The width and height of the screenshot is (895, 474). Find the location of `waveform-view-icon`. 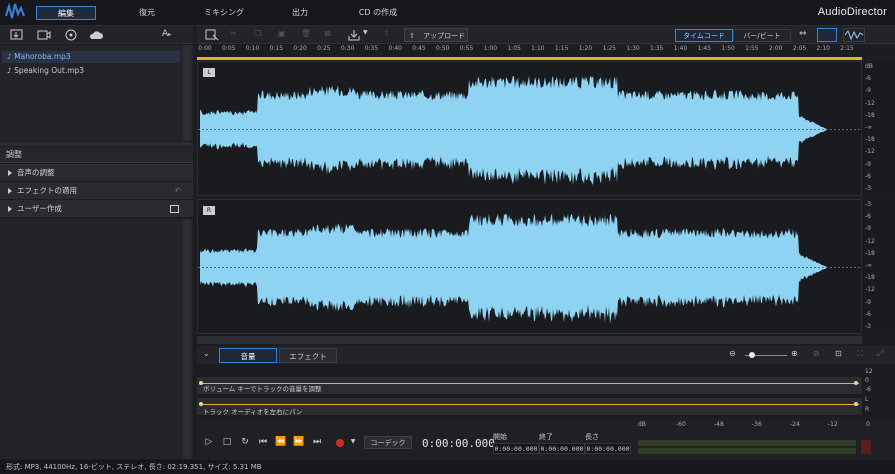

waveform-view-icon is located at coordinates (854, 35).